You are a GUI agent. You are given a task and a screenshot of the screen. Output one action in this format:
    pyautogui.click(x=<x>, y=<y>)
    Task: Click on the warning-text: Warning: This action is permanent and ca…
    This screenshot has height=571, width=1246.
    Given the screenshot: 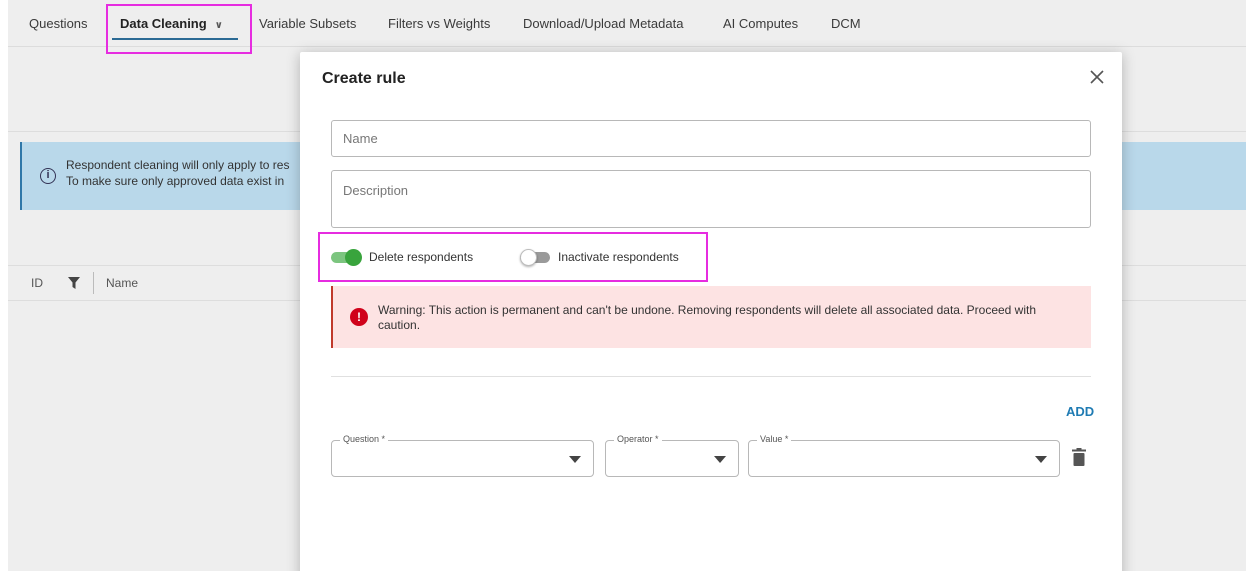 What is the action you would take?
    pyautogui.click(x=707, y=317)
    